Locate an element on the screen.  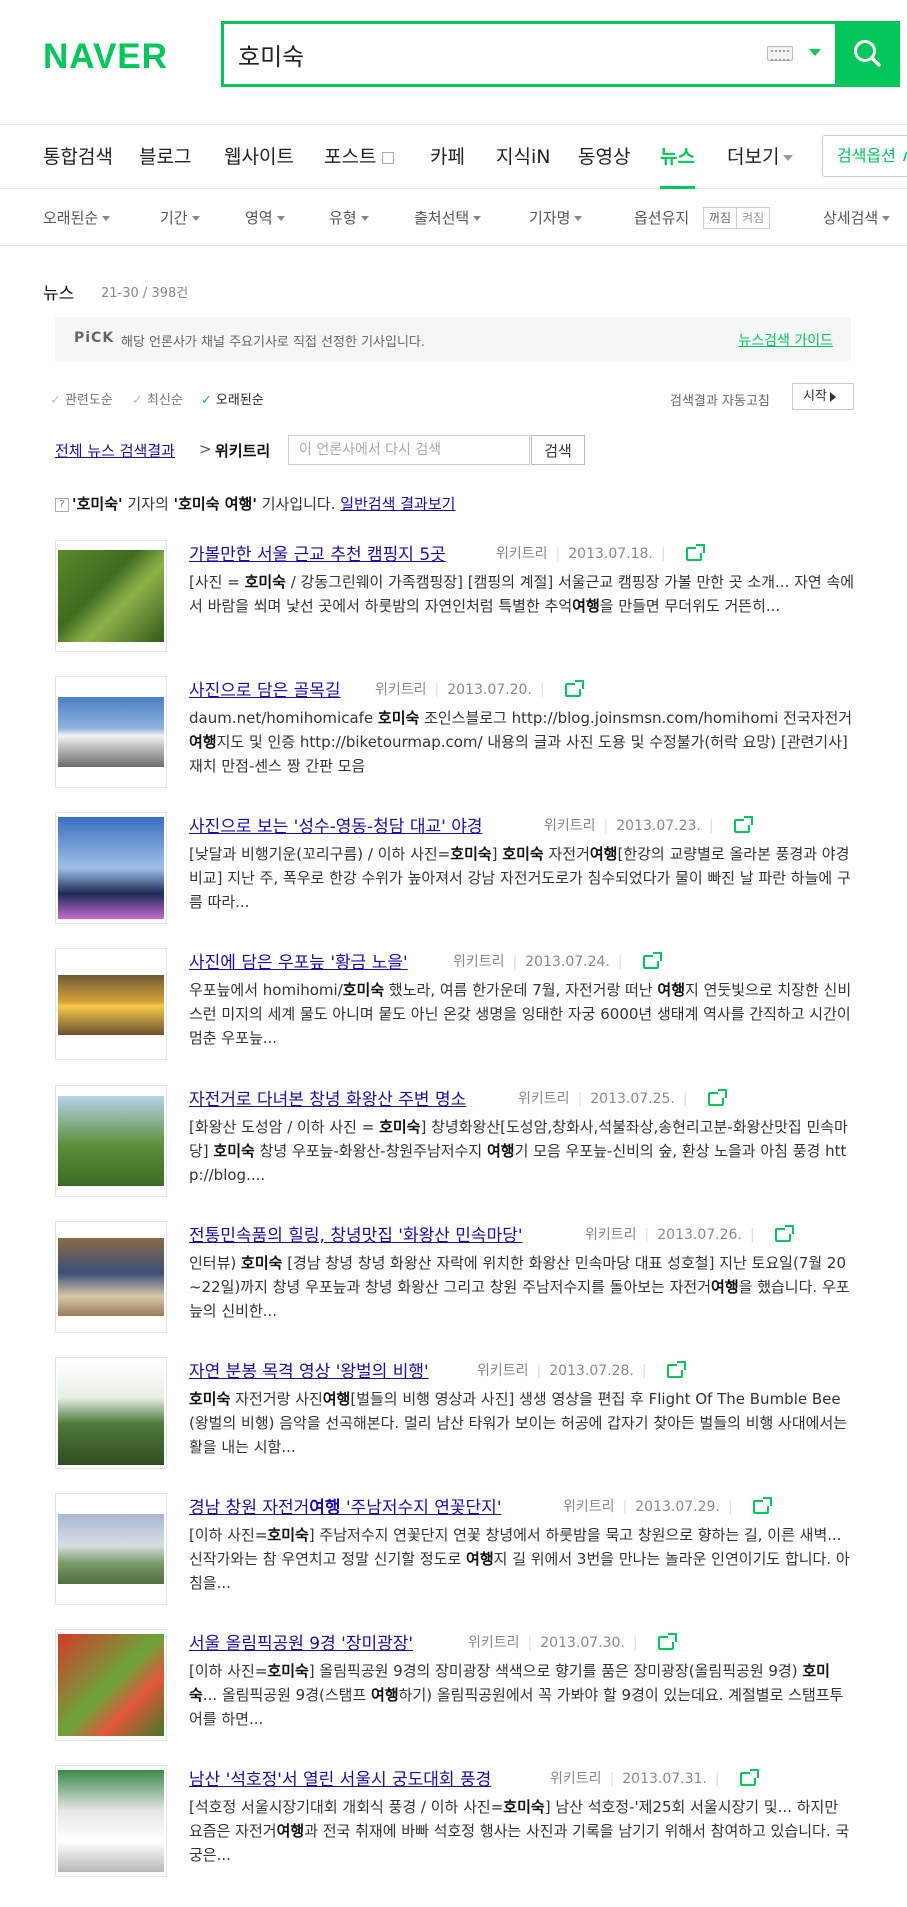
news-title-link: 서울 올림픽공원 9경 '장미광장' is located at coordinates (301, 1641).